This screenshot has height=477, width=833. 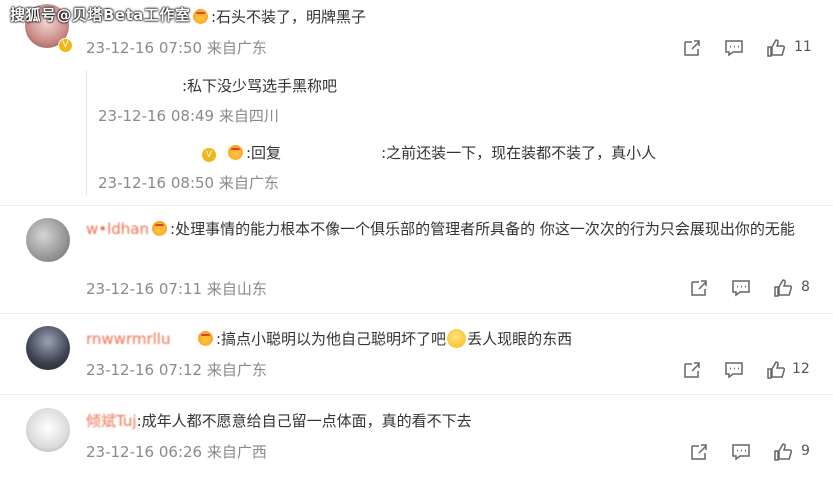 I want to click on embarrassed-emoji-icon, so click(x=457, y=338).